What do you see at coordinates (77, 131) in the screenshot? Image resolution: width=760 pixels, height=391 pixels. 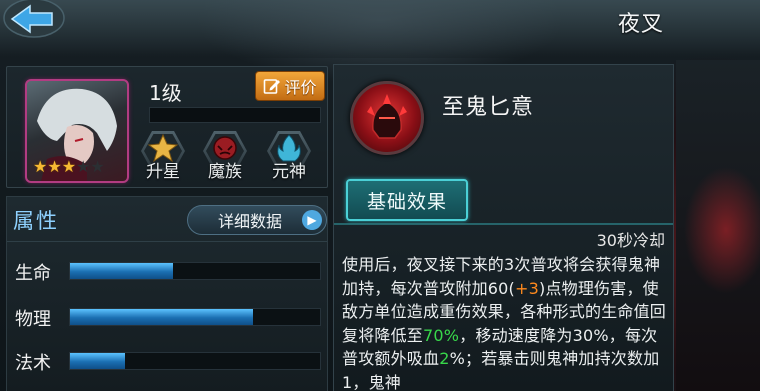 I see `hero-portrait: ★ ★ ★ ★ ★` at bounding box center [77, 131].